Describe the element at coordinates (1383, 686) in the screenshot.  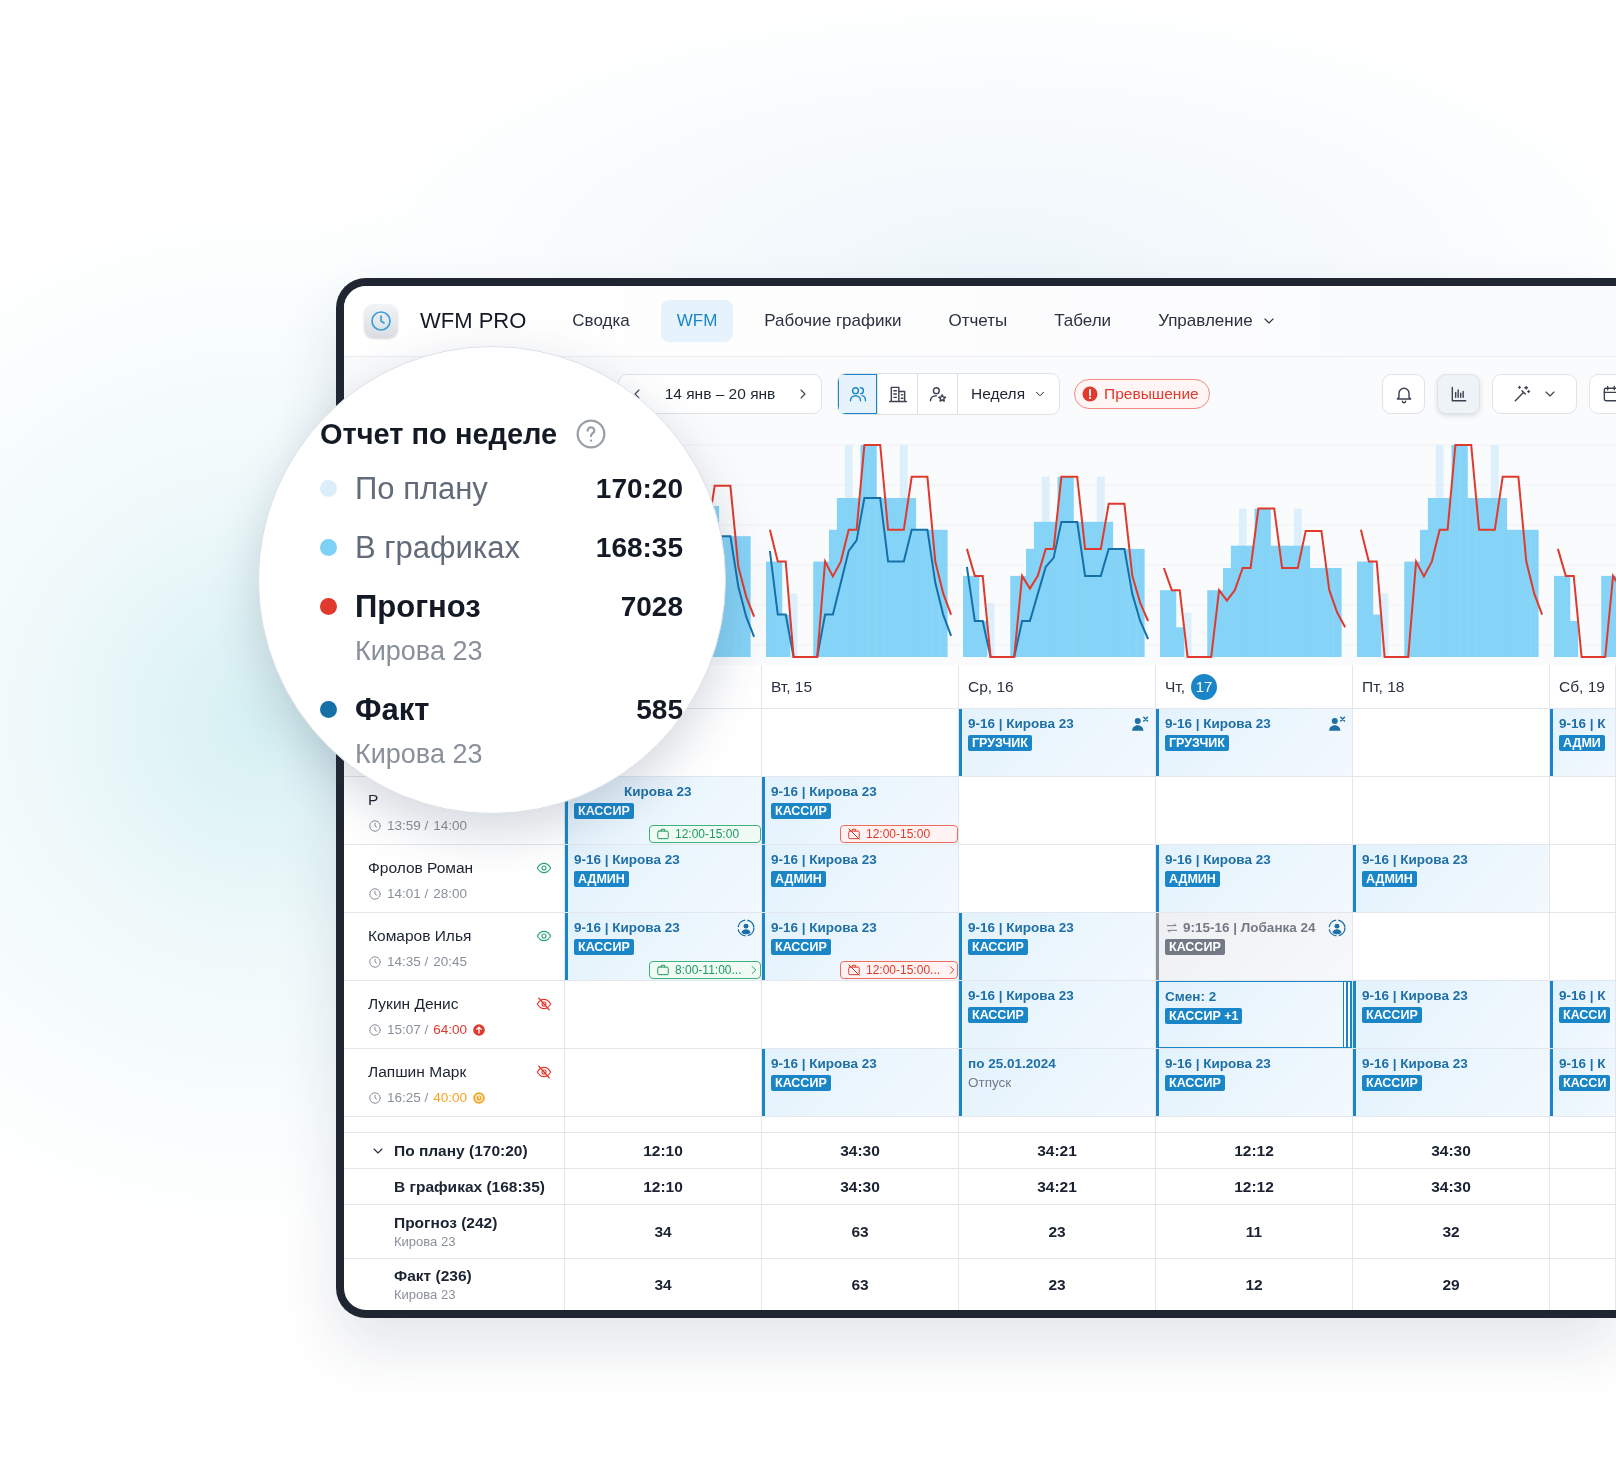
I see `day-header: Пт, 18` at that location.